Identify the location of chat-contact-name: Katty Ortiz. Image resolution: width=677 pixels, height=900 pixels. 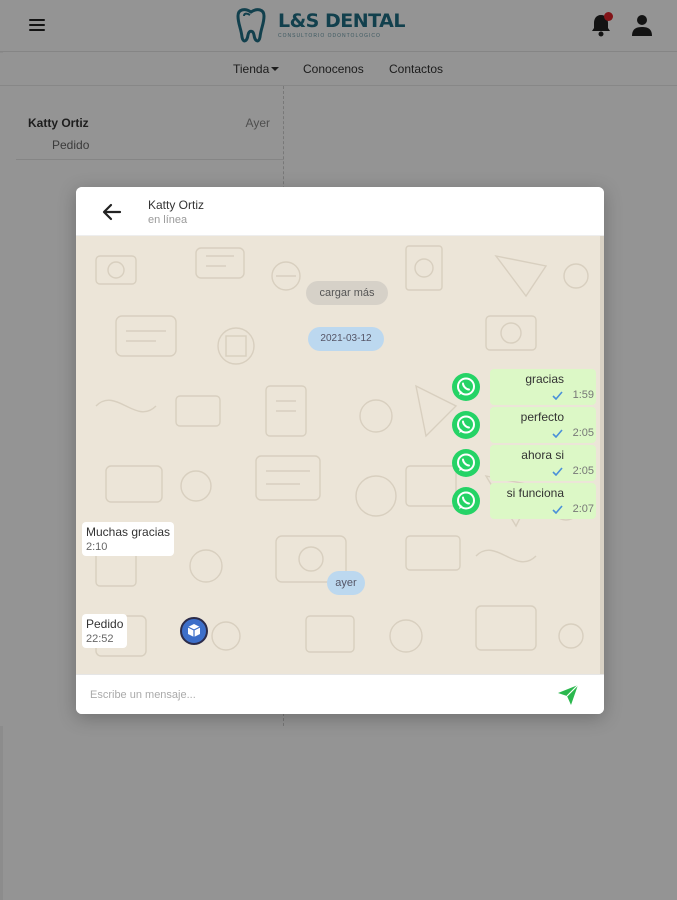
(176, 205).